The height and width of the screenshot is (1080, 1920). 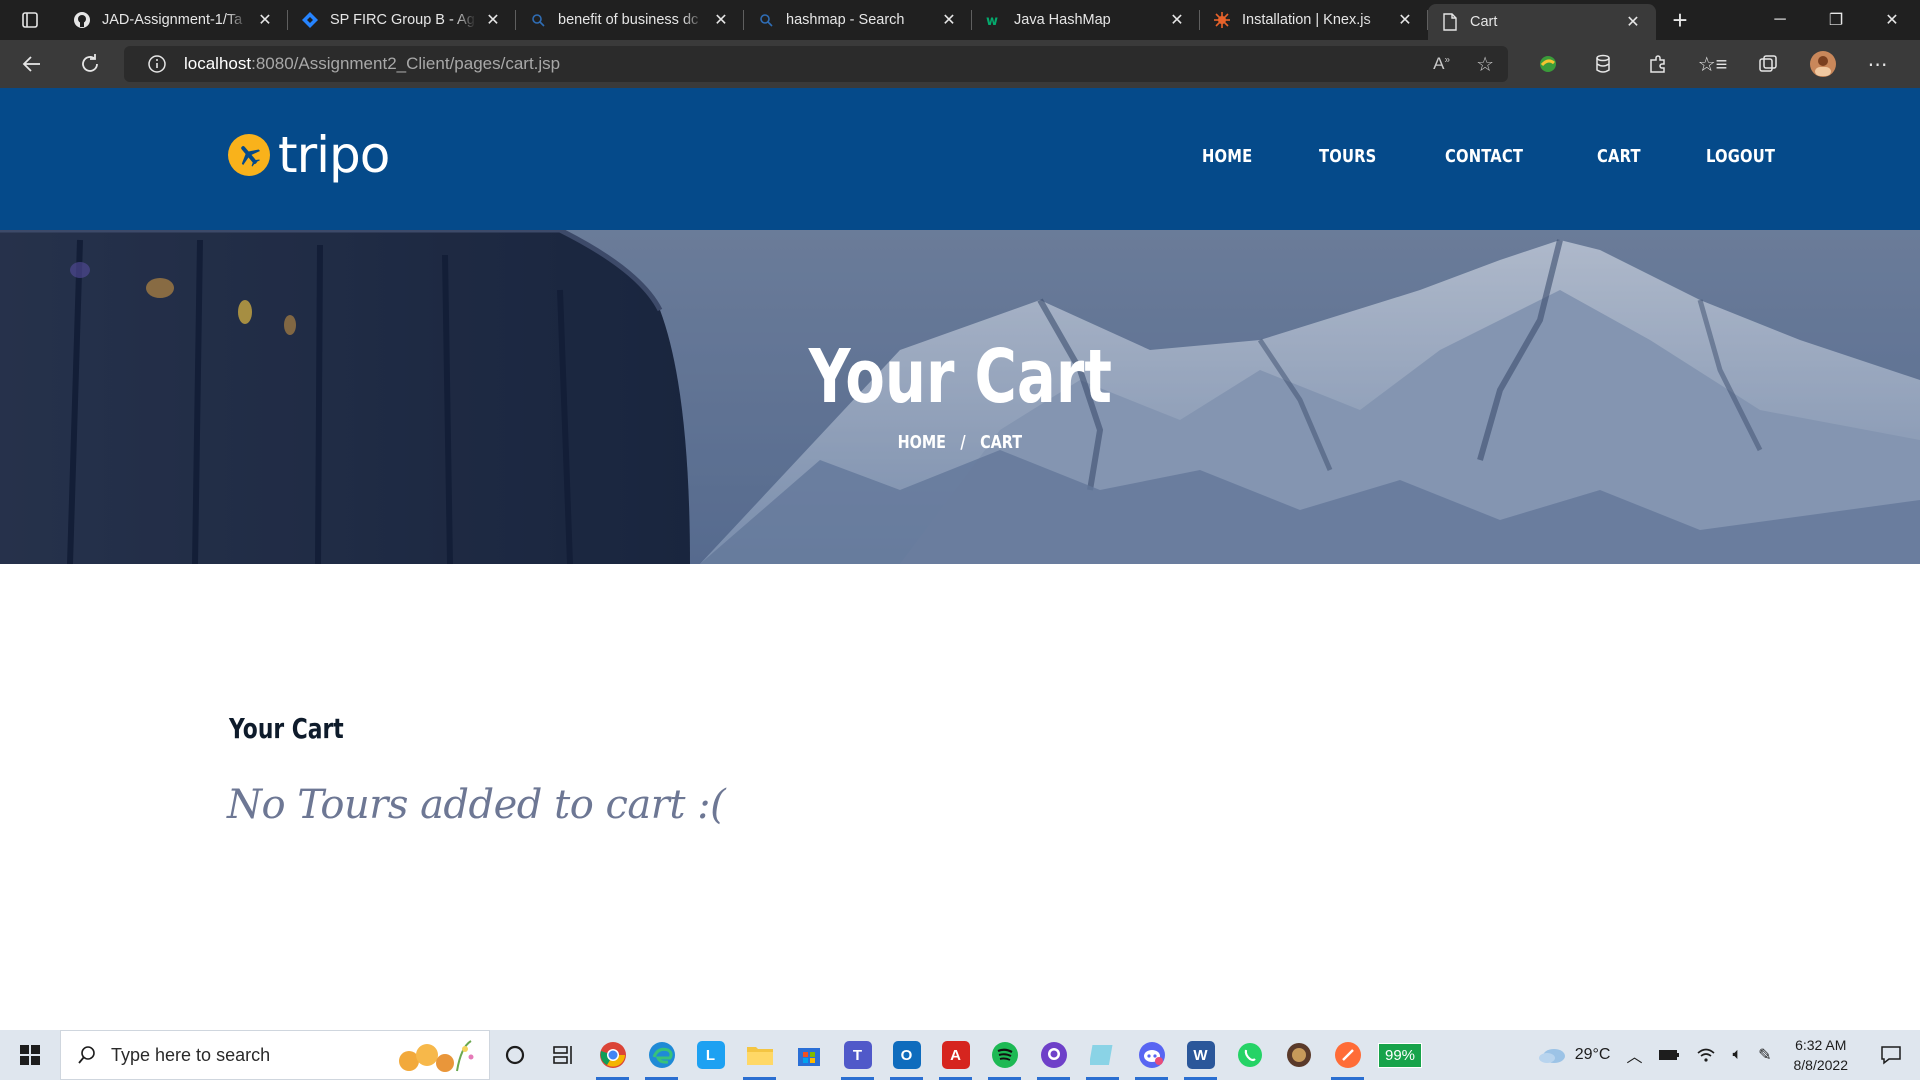 What do you see at coordinates (922, 442) in the screenshot?
I see `breadcrumb-home: HOME` at bounding box center [922, 442].